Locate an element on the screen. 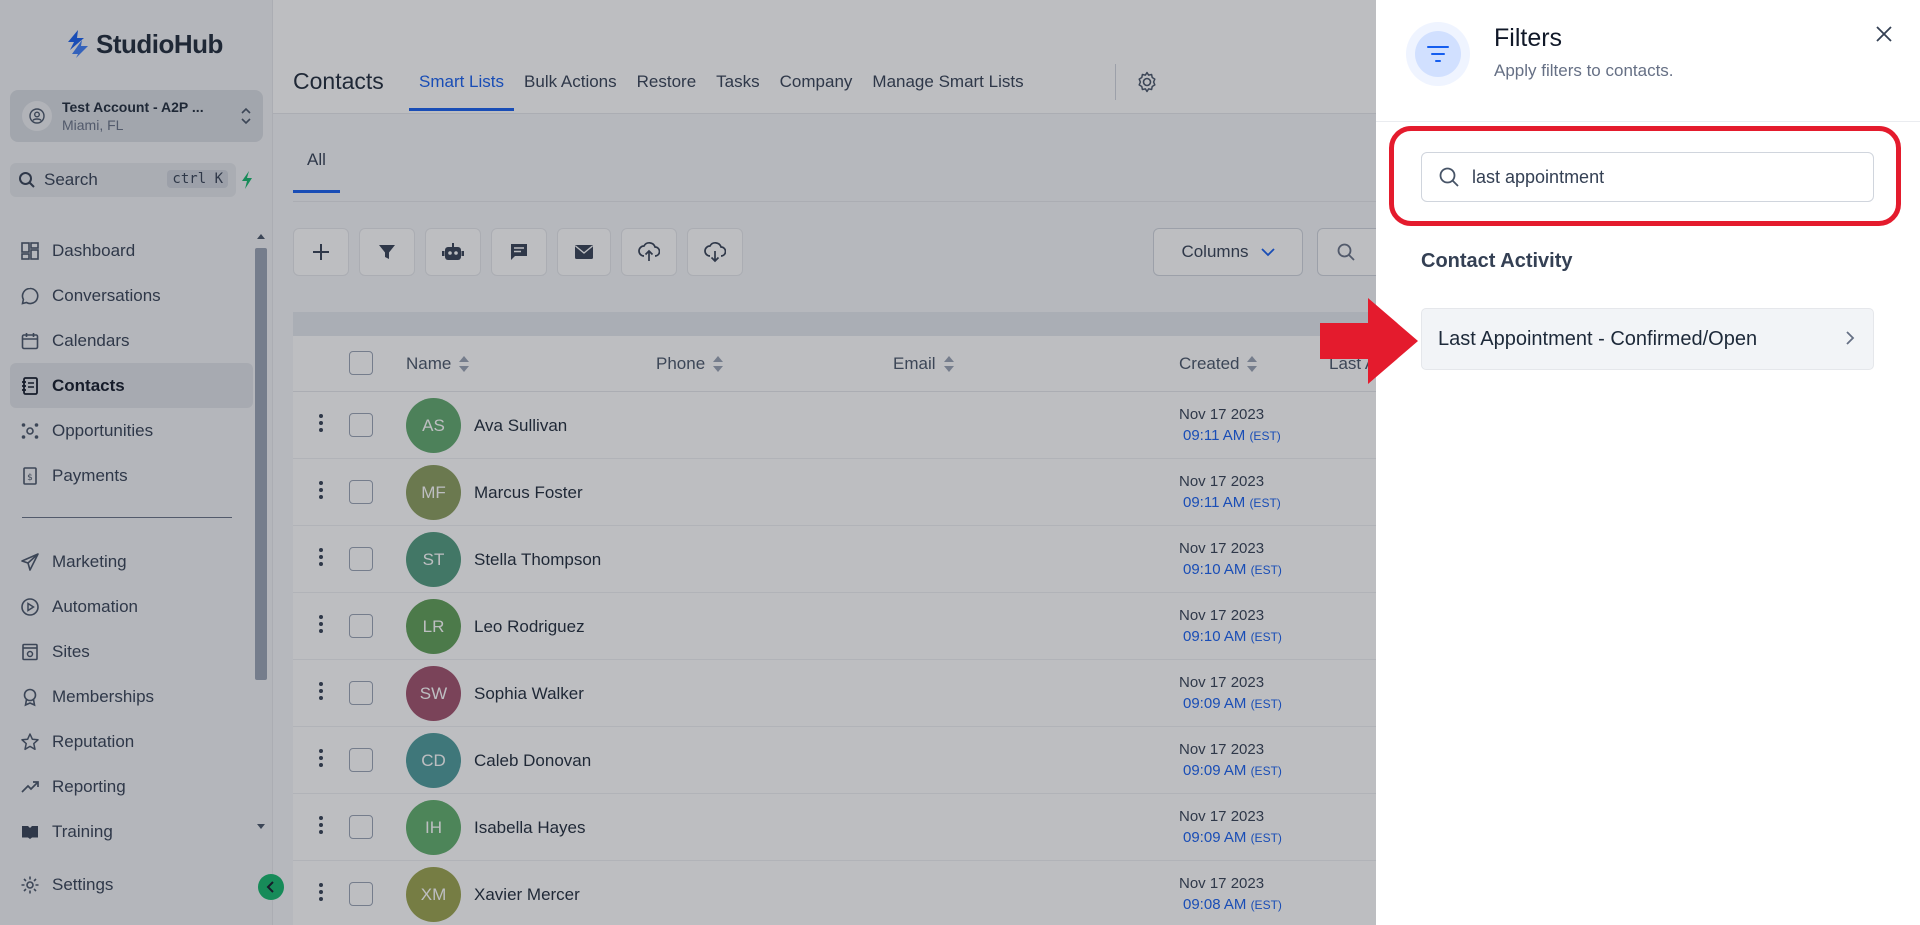  close-icon is located at coordinates (1884, 34).